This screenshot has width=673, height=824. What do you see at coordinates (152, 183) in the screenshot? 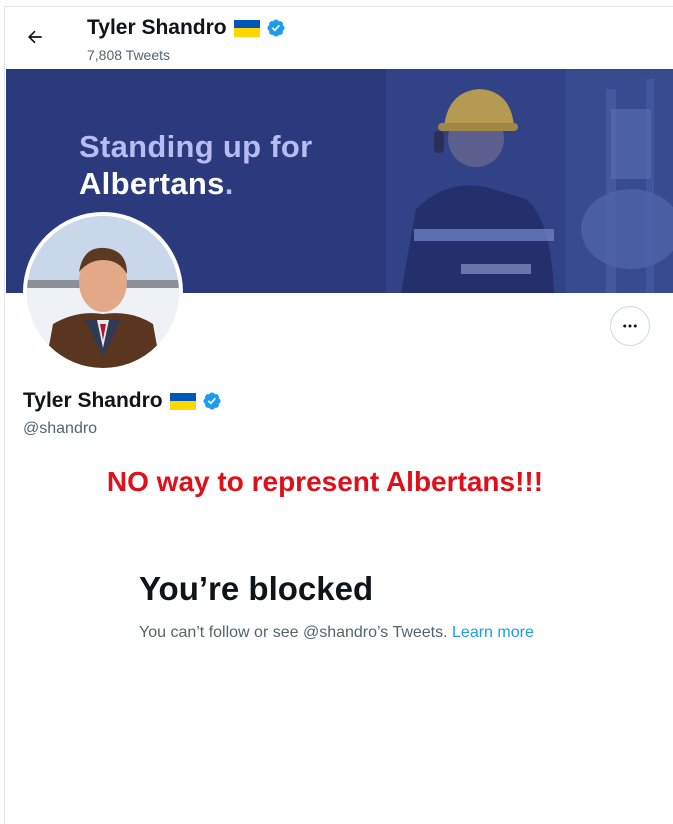
I see `banner-headline-word: Albertans` at bounding box center [152, 183].